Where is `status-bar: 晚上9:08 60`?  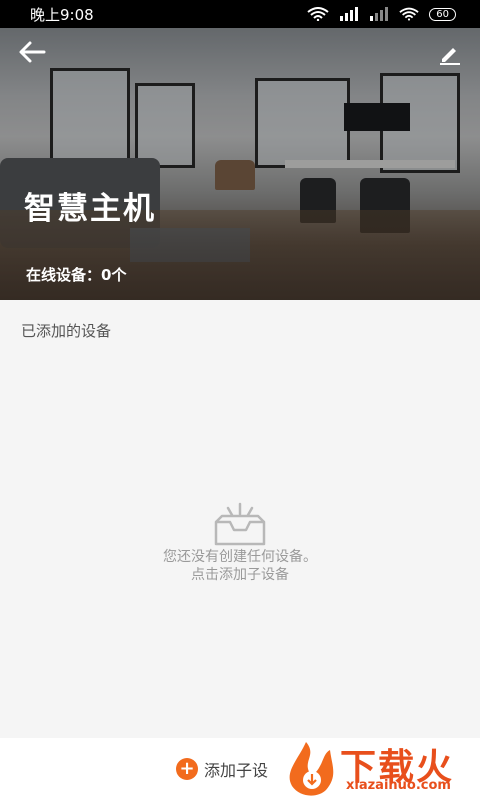 status-bar: 晚上9:08 60 is located at coordinates (240, 14).